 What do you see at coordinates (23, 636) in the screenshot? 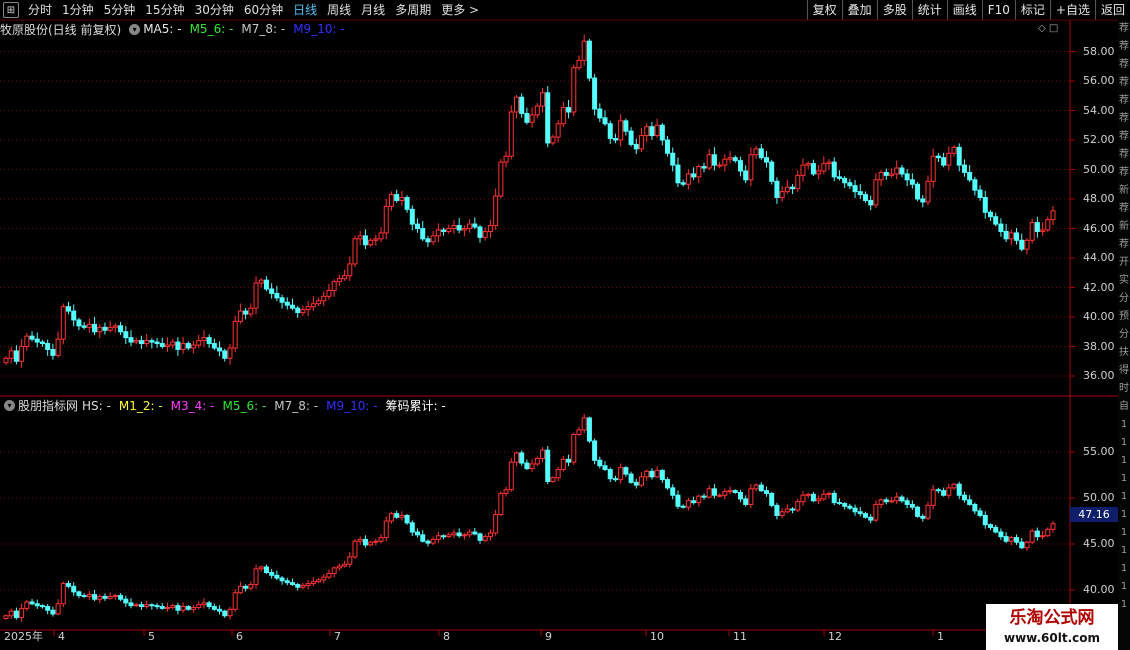
I see `date-label: 2025年` at bounding box center [23, 636].